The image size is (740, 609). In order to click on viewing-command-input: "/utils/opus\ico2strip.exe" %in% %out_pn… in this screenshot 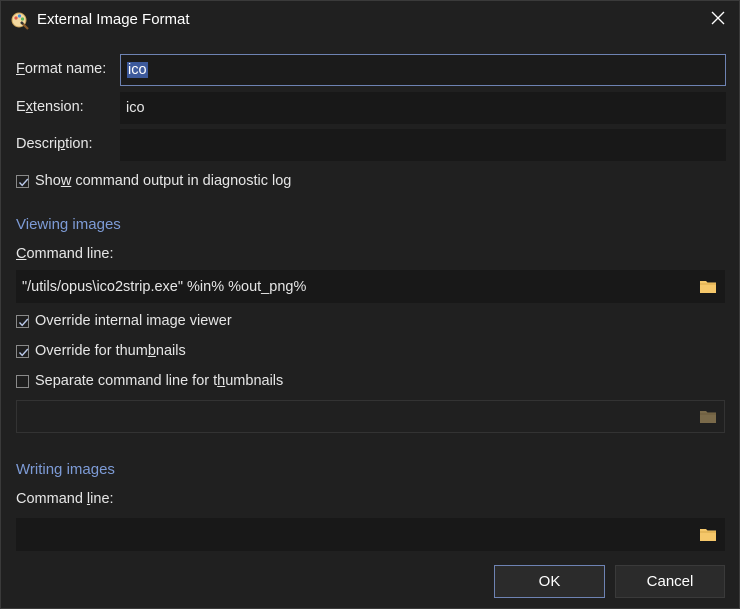, I will do `click(370, 286)`.